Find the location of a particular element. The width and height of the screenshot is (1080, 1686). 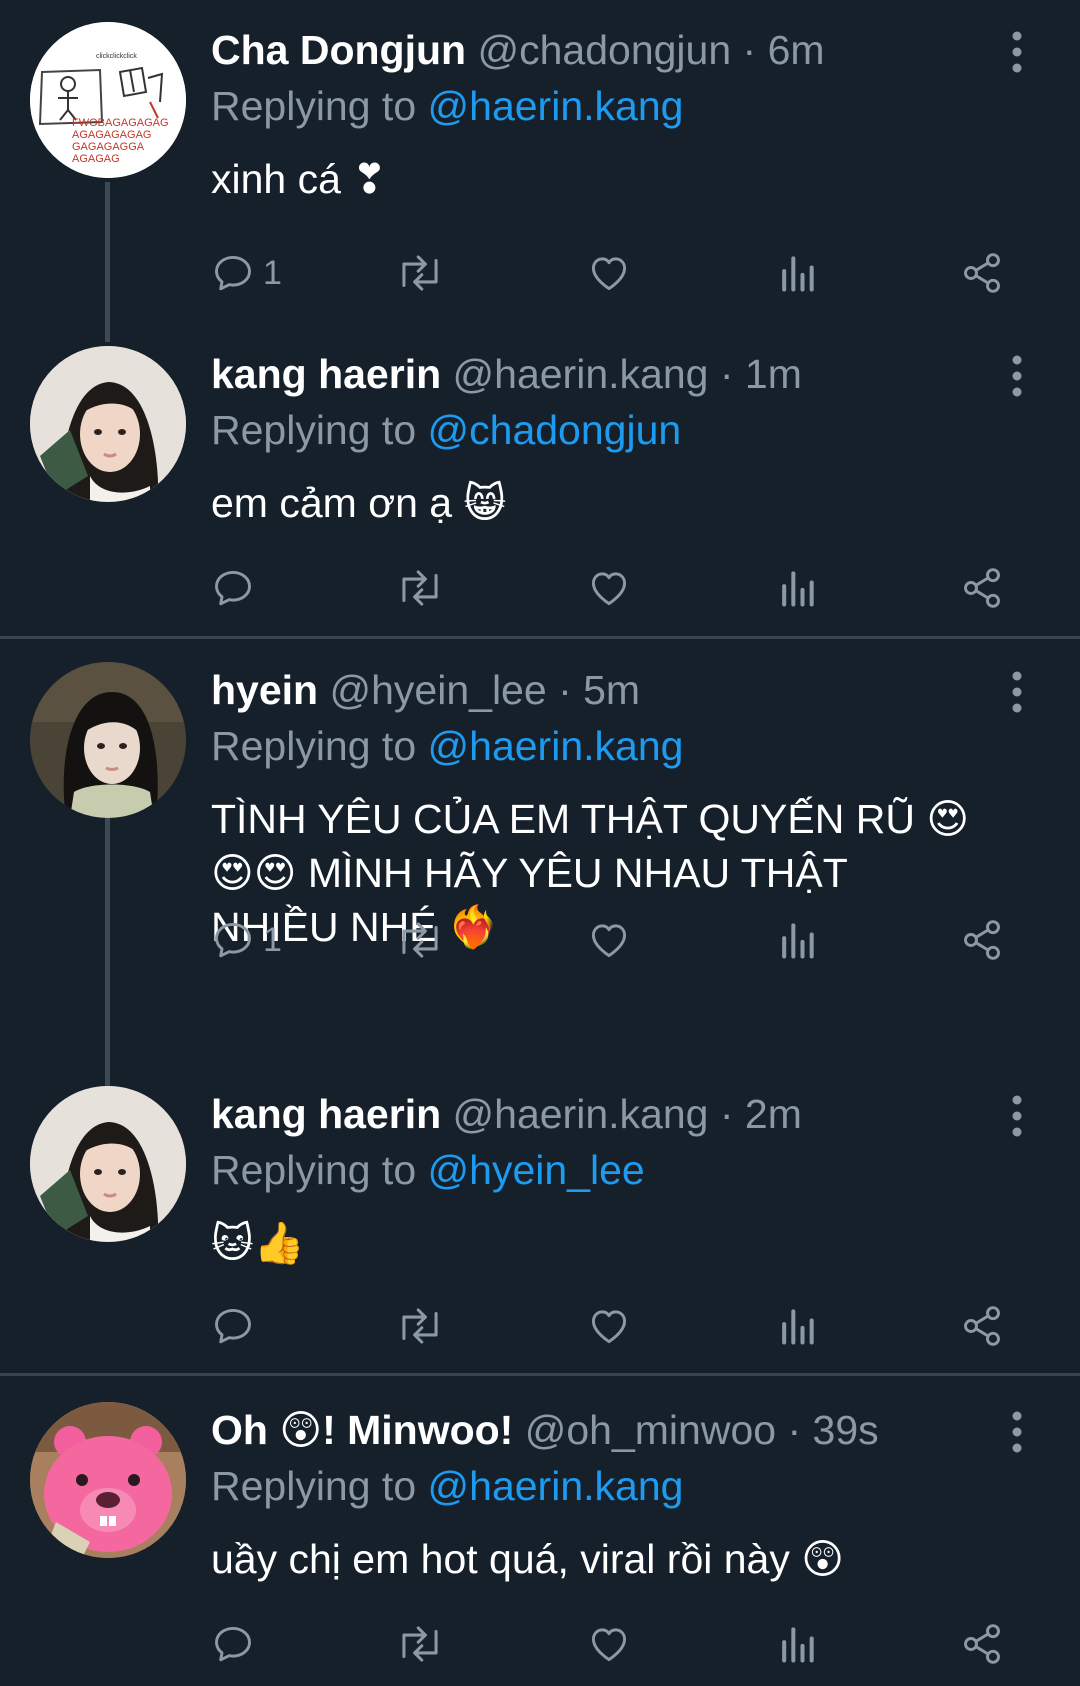

replying-to-handle: @chadongjun is located at coordinates (555, 430).